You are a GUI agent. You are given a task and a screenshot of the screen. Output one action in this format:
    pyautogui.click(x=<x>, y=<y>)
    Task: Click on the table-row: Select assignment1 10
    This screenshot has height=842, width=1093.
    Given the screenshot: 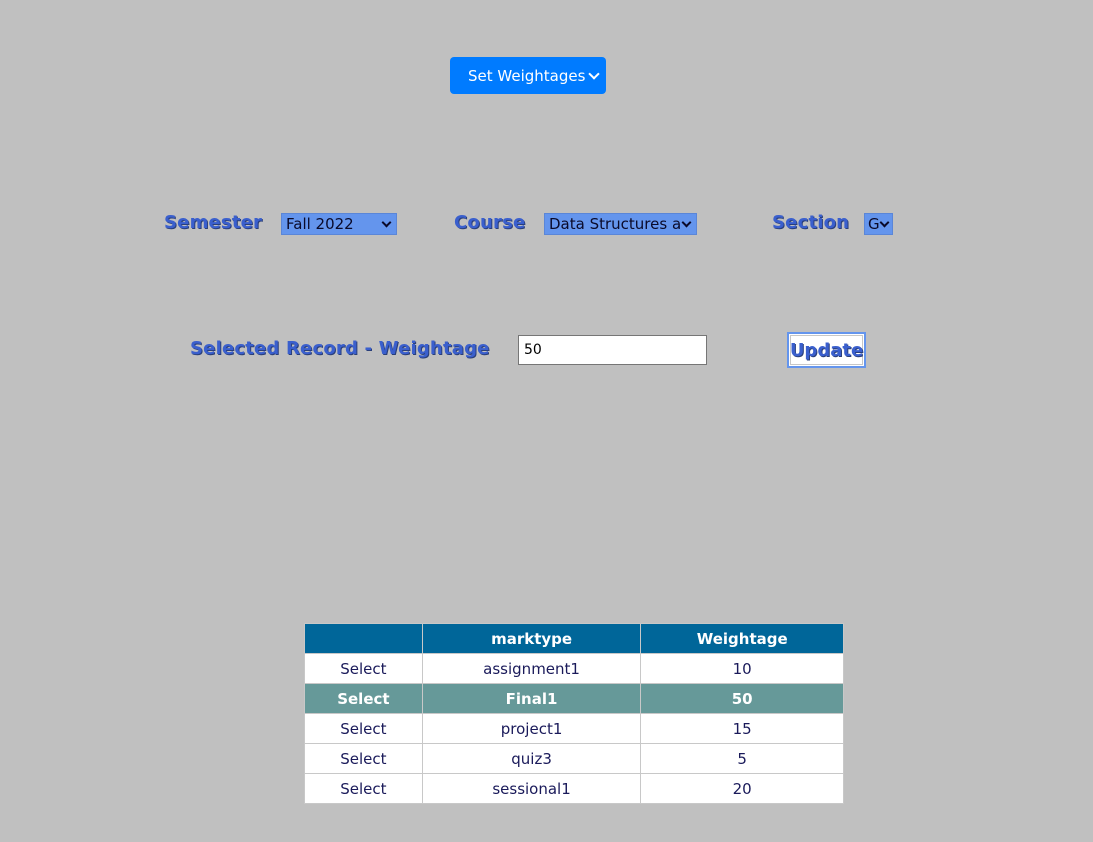 What is the action you would take?
    pyautogui.click(x=574, y=668)
    